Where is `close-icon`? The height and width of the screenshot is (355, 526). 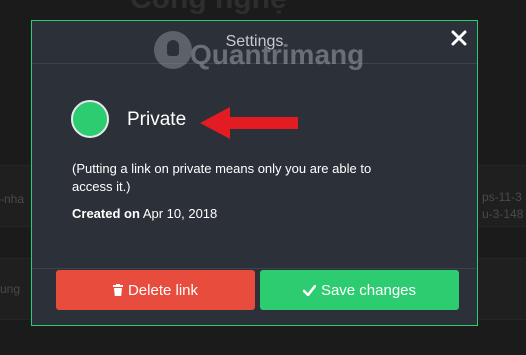
close-icon is located at coordinates (459, 38).